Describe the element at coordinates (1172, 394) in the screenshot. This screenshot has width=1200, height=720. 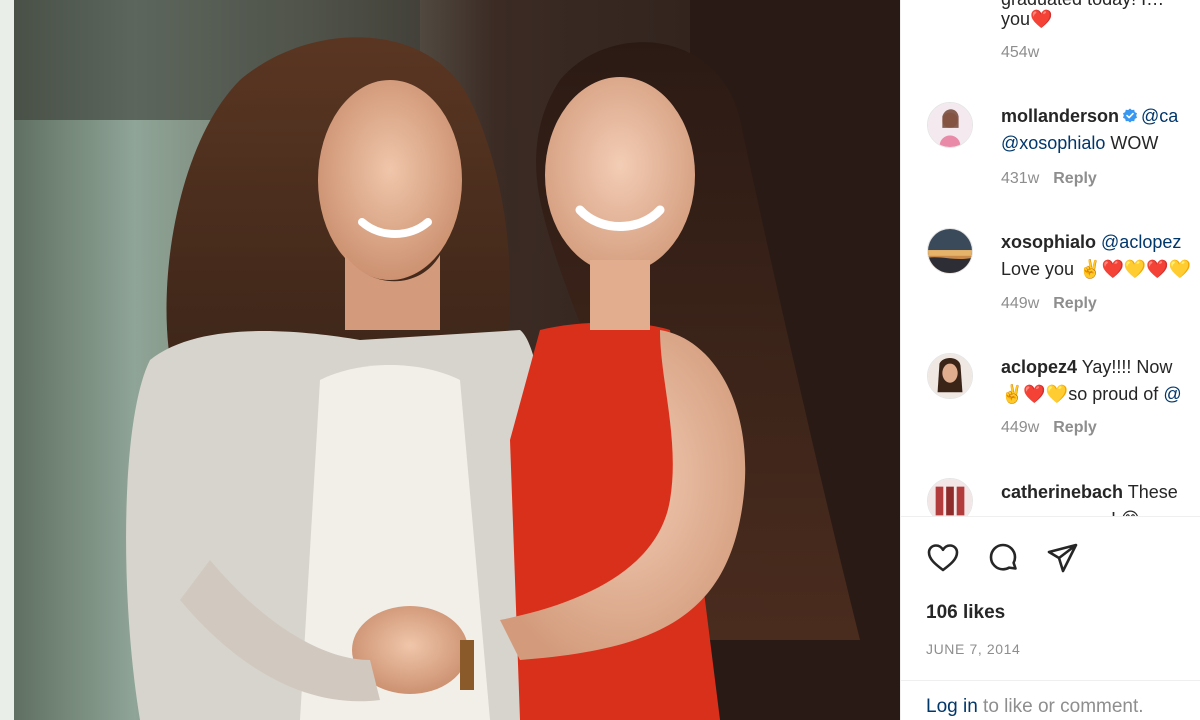
I see `comment-mention: @` at that location.